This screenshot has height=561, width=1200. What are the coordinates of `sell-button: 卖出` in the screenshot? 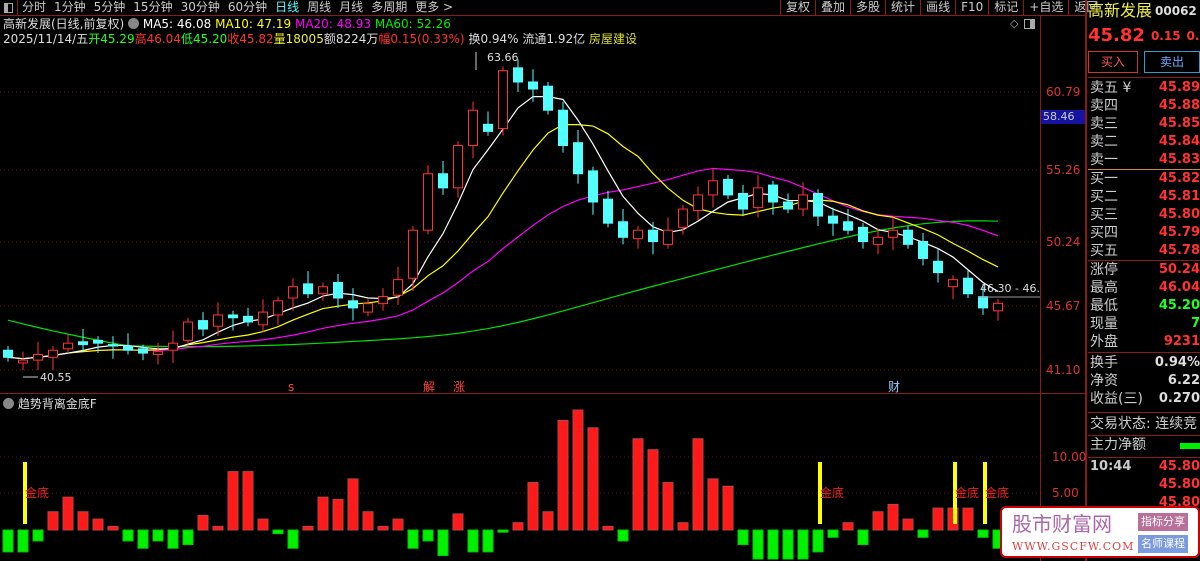 It's located at (1172, 62).